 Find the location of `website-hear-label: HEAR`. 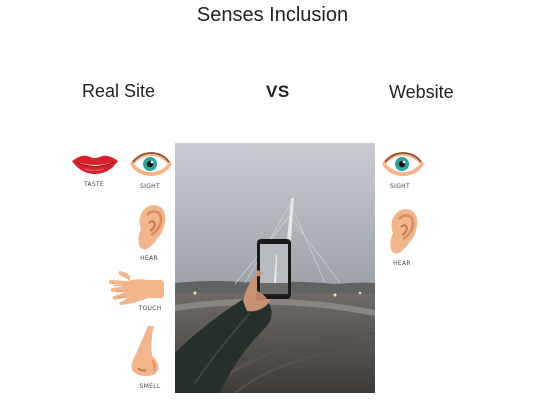

website-hear-label: HEAR is located at coordinates (402, 263).